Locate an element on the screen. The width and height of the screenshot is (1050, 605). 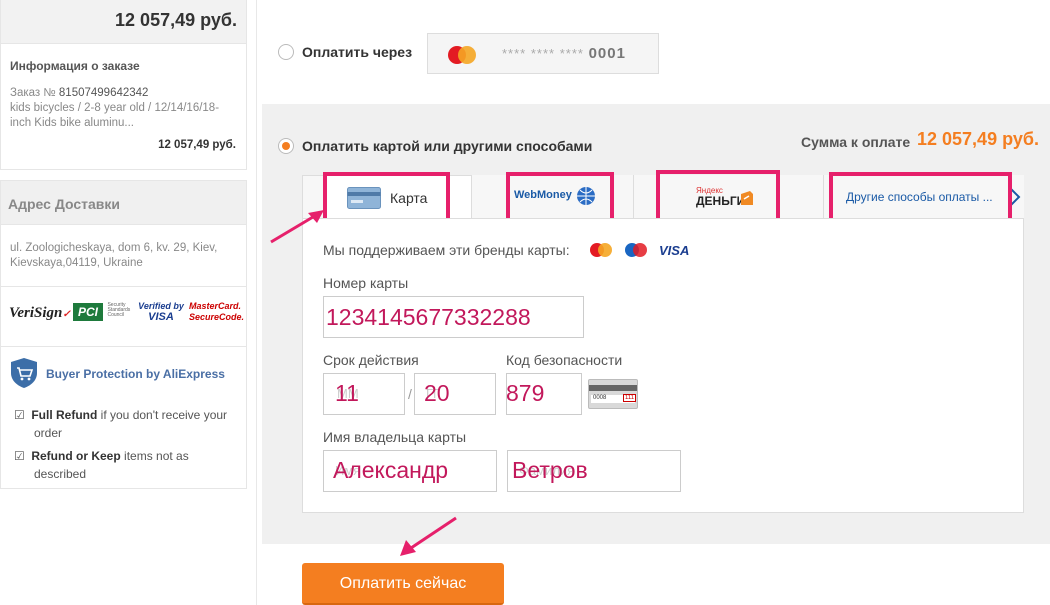
refund-or-keep-item: ☑ Refund or Keep items not as described is located at coordinates (101, 465).